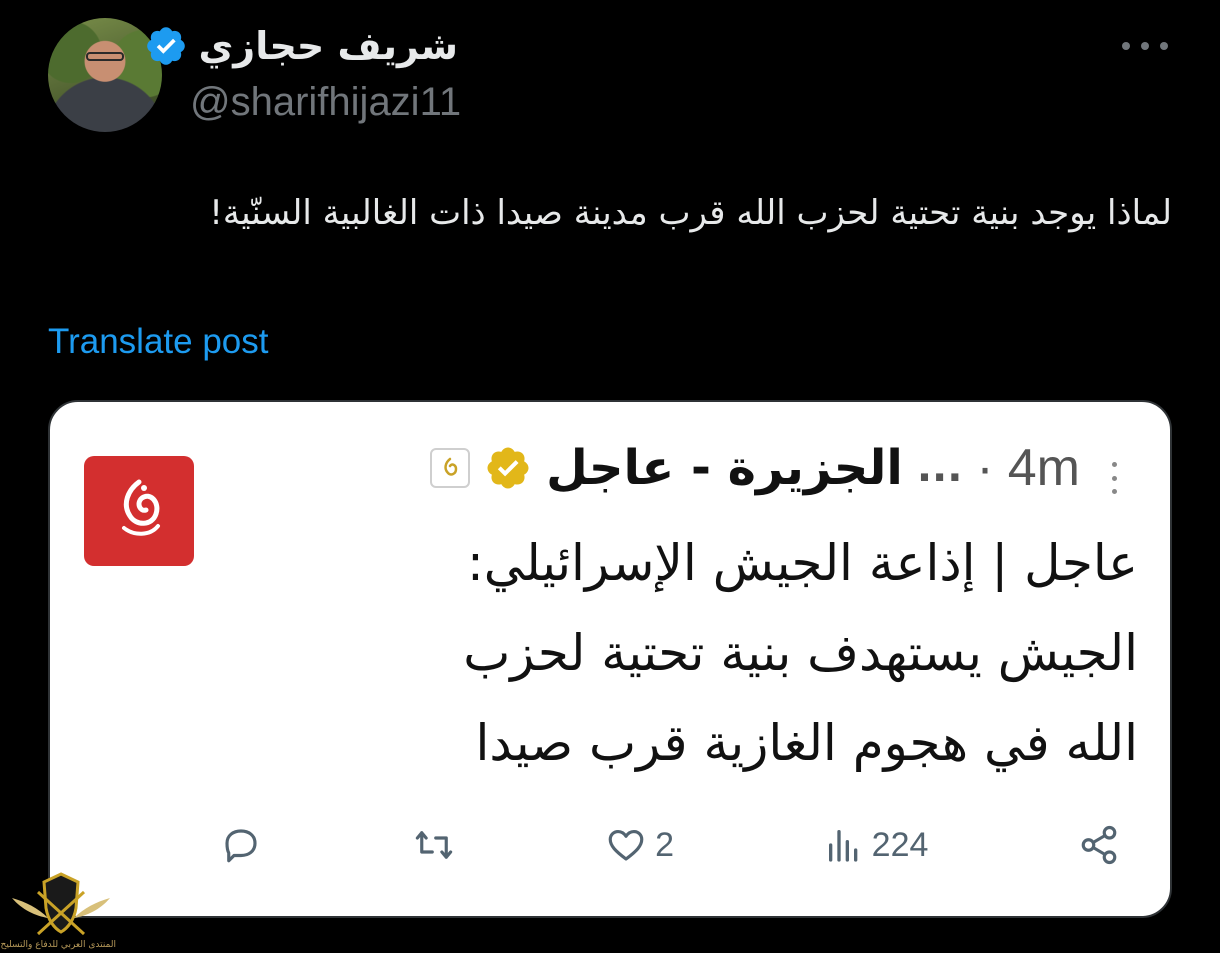 The width and height of the screenshot is (1220, 953). I want to click on embedded-view-count: 224, so click(900, 844).